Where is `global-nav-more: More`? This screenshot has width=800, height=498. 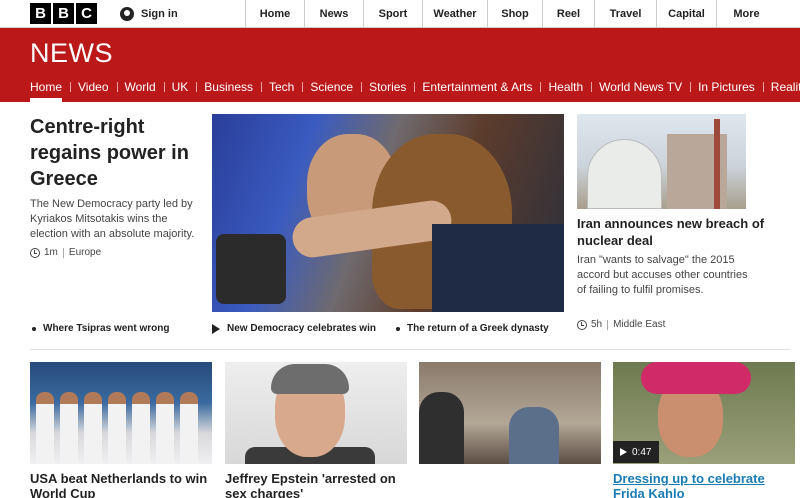
global-nav-more: More is located at coordinates (746, 14).